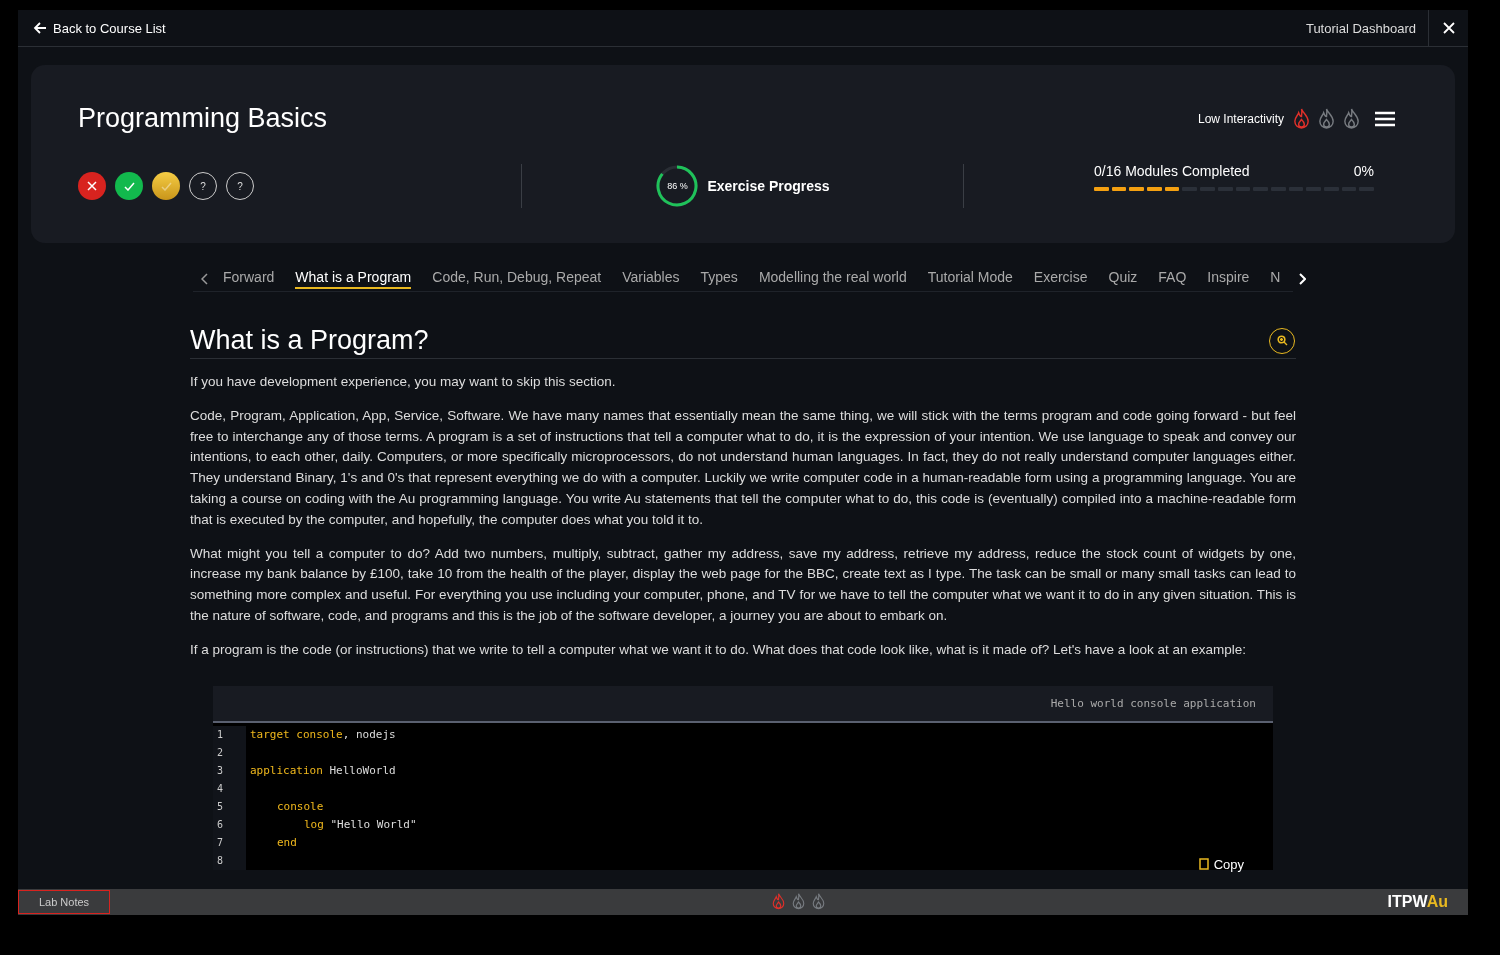 This screenshot has height=955, width=1500. Describe the element at coordinates (353, 279) in the screenshot. I see `section-tab: What is a Program` at that location.